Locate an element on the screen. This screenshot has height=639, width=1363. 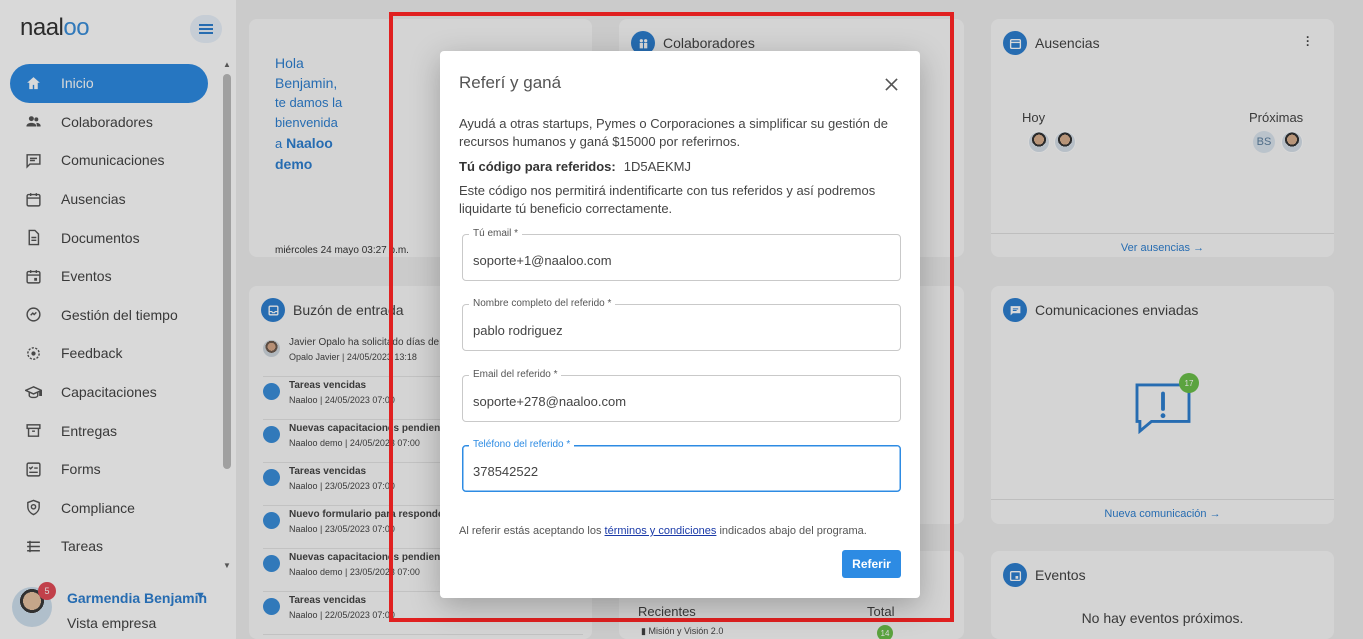
close-icon is located at coordinates (891, 84).